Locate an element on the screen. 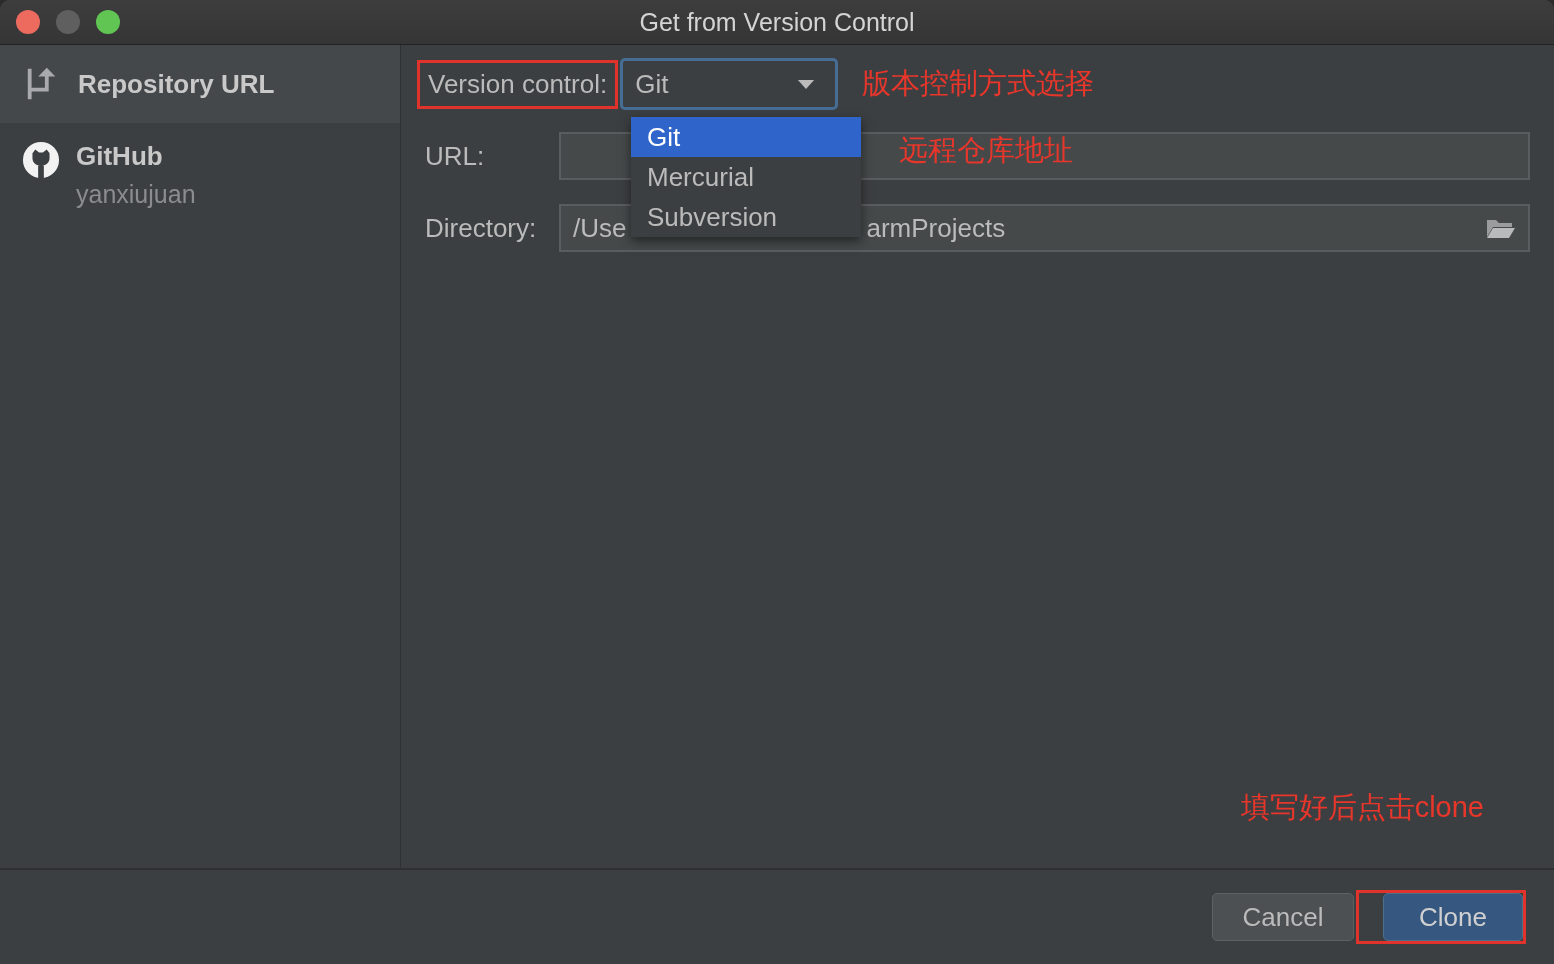  account-name: yanxiujuan is located at coordinates (136, 194).